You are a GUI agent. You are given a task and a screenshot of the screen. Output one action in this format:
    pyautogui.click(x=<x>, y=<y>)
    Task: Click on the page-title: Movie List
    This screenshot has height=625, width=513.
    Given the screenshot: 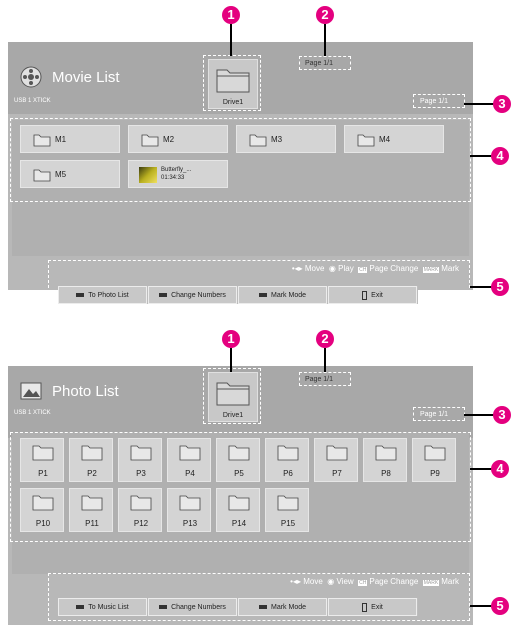 What is the action you would take?
    pyautogui.click(x=86, y=77)
    